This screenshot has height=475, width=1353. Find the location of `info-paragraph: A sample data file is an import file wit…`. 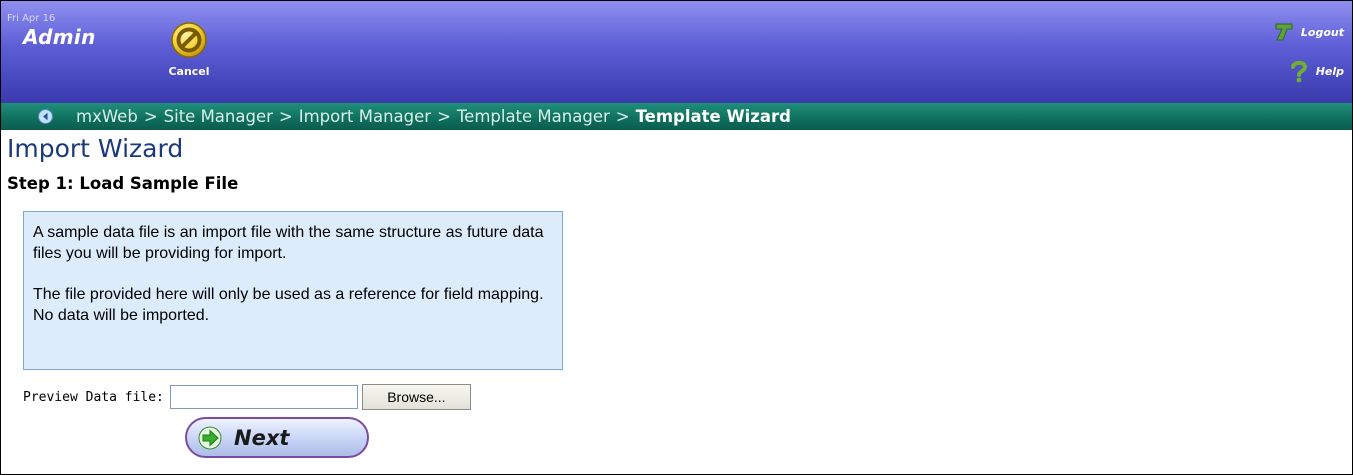

info-paragraph: A sample data file is an import file wit… is located at coordinates (288, 243).